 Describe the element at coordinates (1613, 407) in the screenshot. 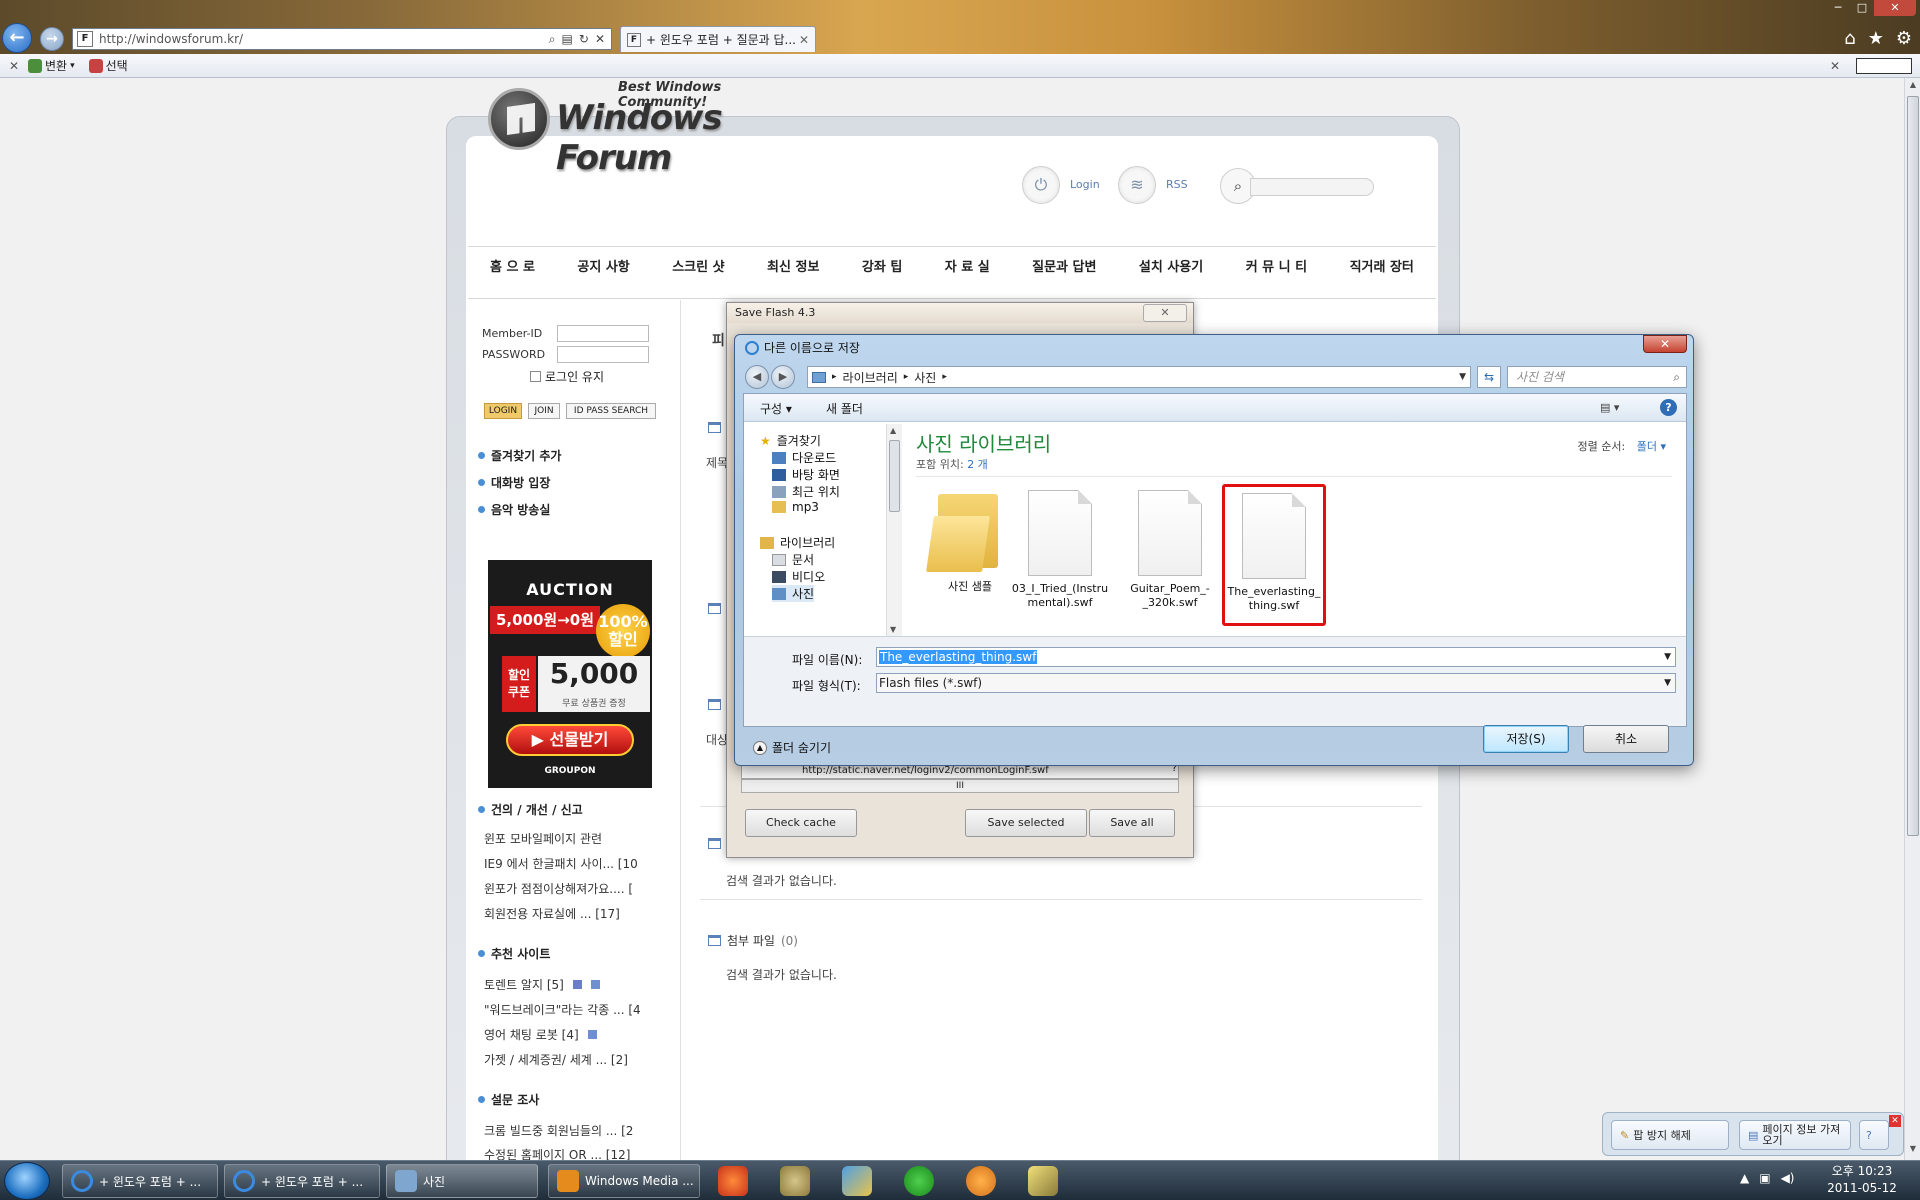

I see `view-options-icon: ▤ ▾` at that location.